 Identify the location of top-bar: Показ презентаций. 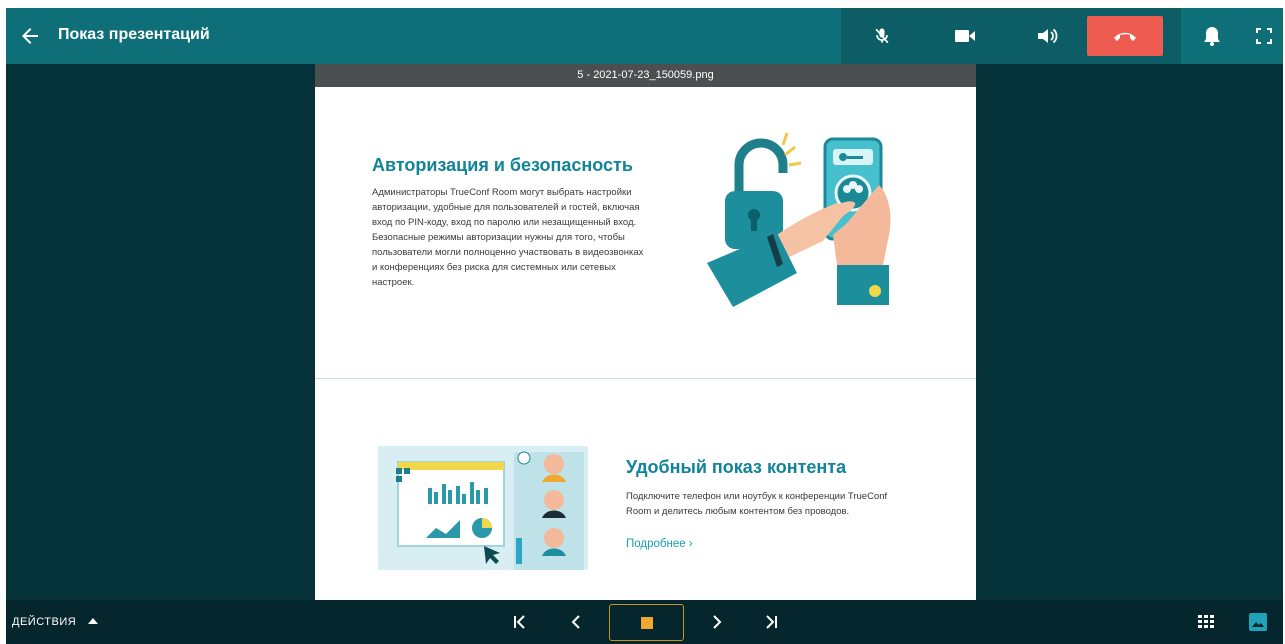
(644, 36).